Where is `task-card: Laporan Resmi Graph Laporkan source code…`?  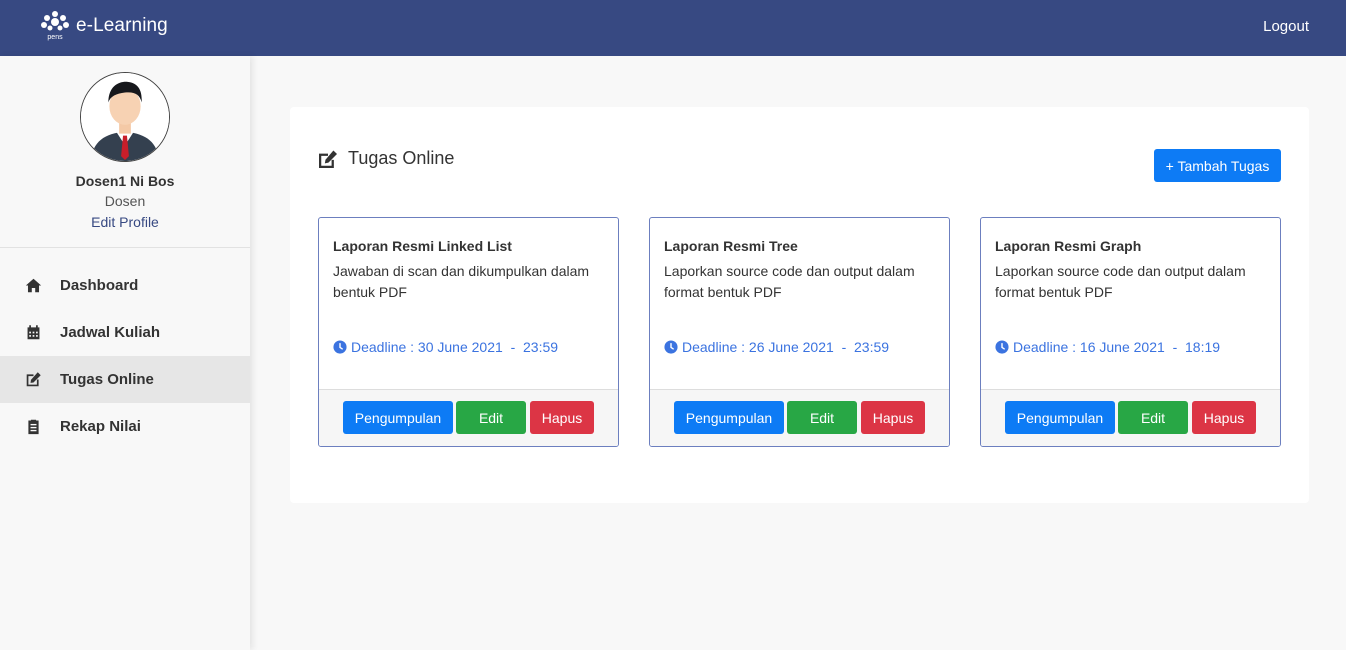
task-card: Laporan Resmi Graph Laporkan source code… is located at coordinates (1130, 332).